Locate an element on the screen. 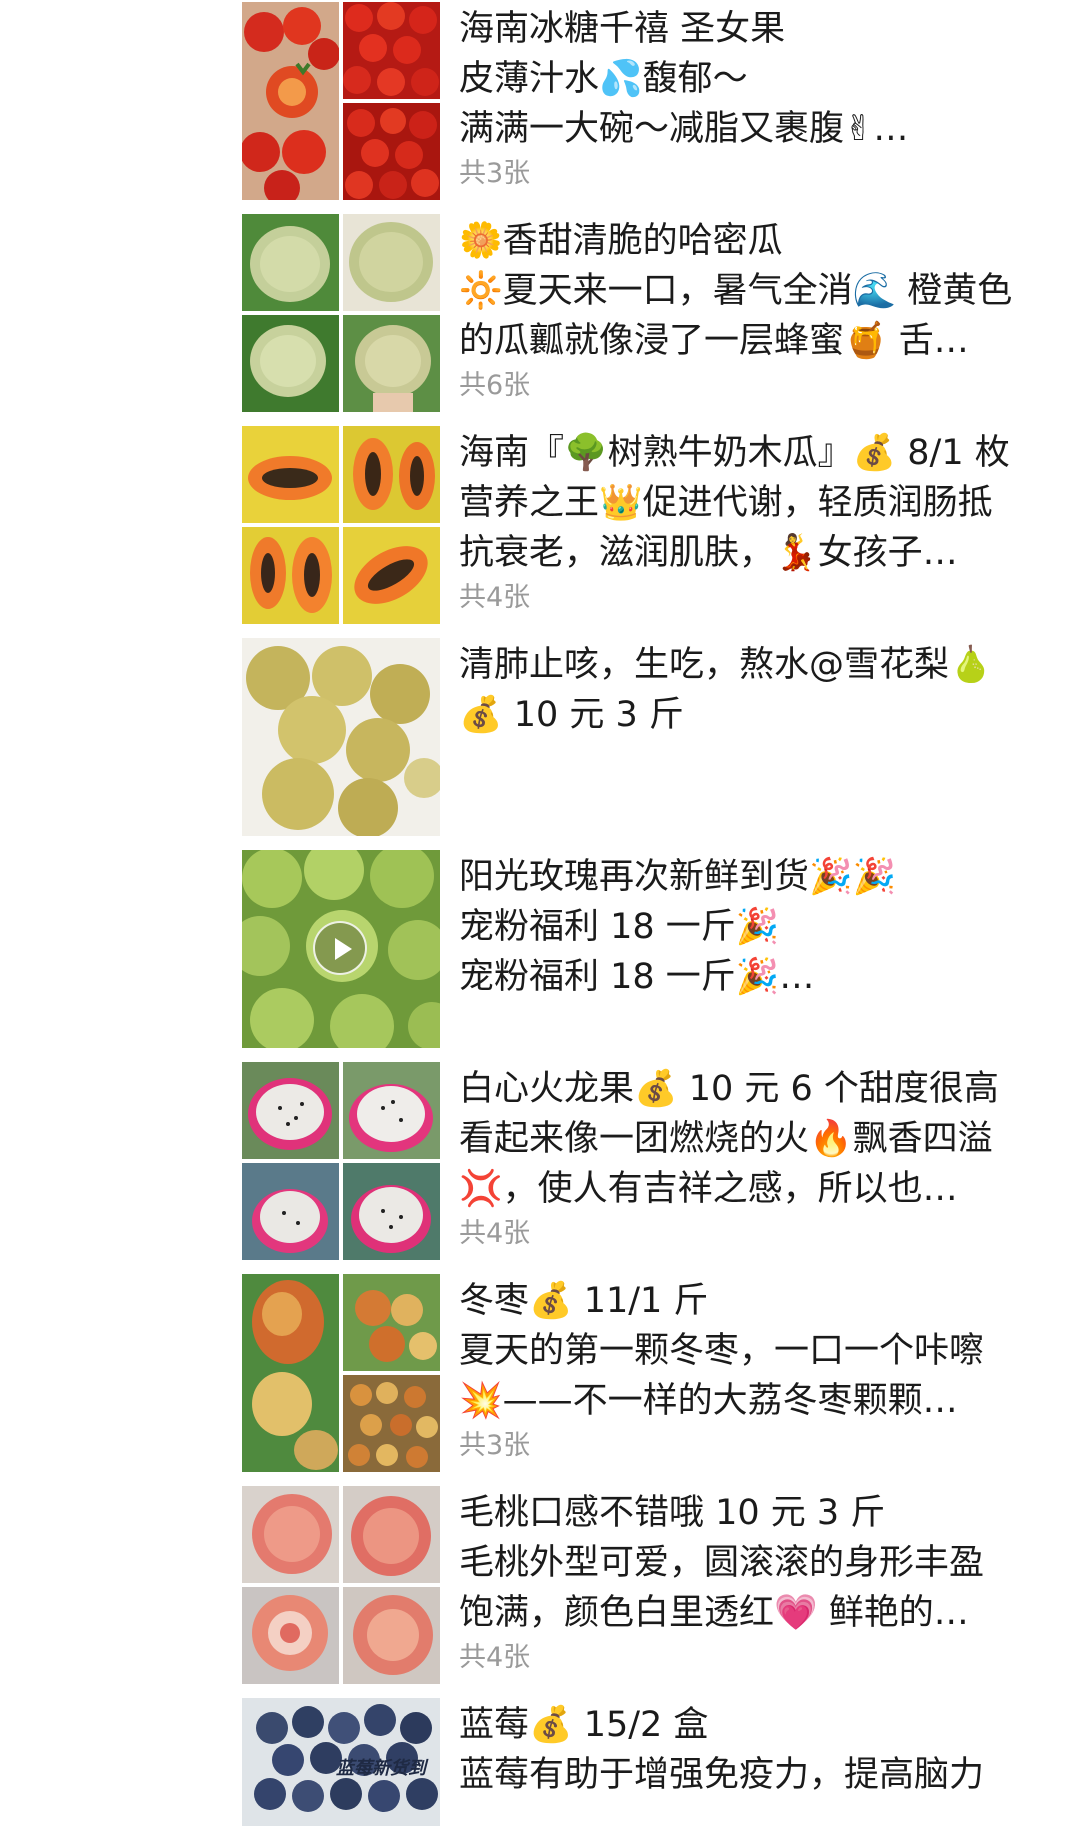 The image size is (1080, 1826). post-text-line: 毛桃外型可爱，圆滚滚的身形丰盈 is located at coordinates (722, 1563).